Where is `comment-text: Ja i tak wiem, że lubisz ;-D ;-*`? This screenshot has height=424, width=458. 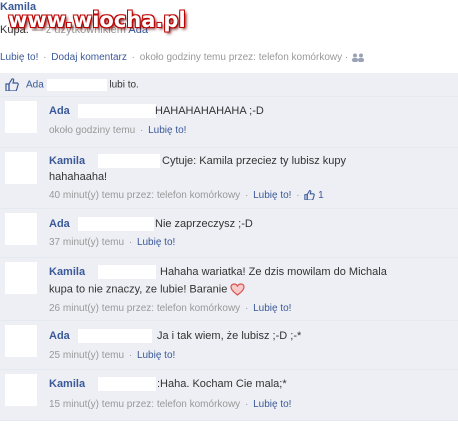 comment-text: Ja i tak wiem, że lubisz ;-D ;-* is located at coordinates (229, 336).